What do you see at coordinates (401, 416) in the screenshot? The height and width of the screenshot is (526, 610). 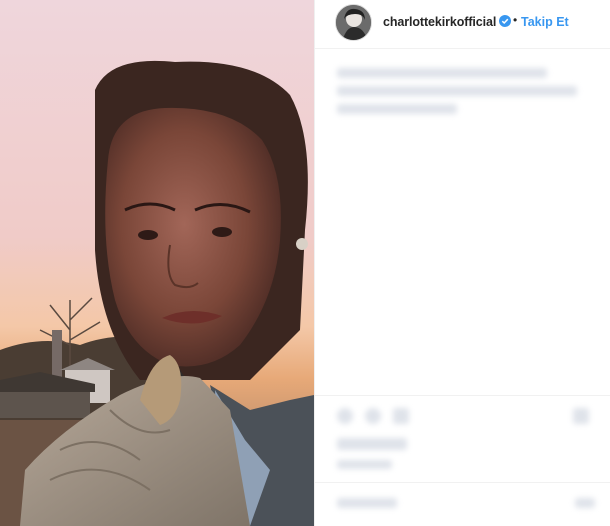 I see `share-icon` at bounding box center [401, 416].